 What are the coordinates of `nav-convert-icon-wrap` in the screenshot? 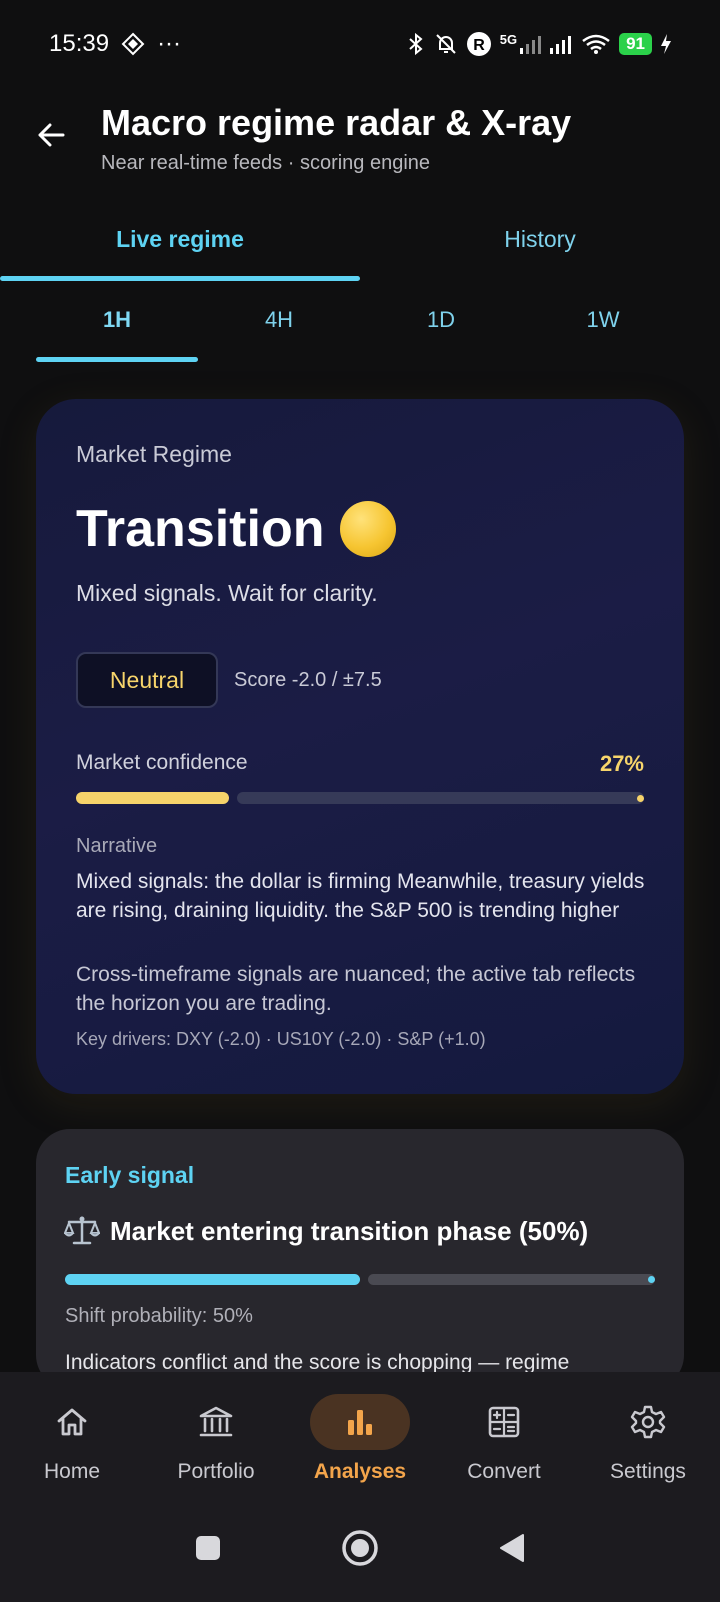 It's located at (504, 1422).